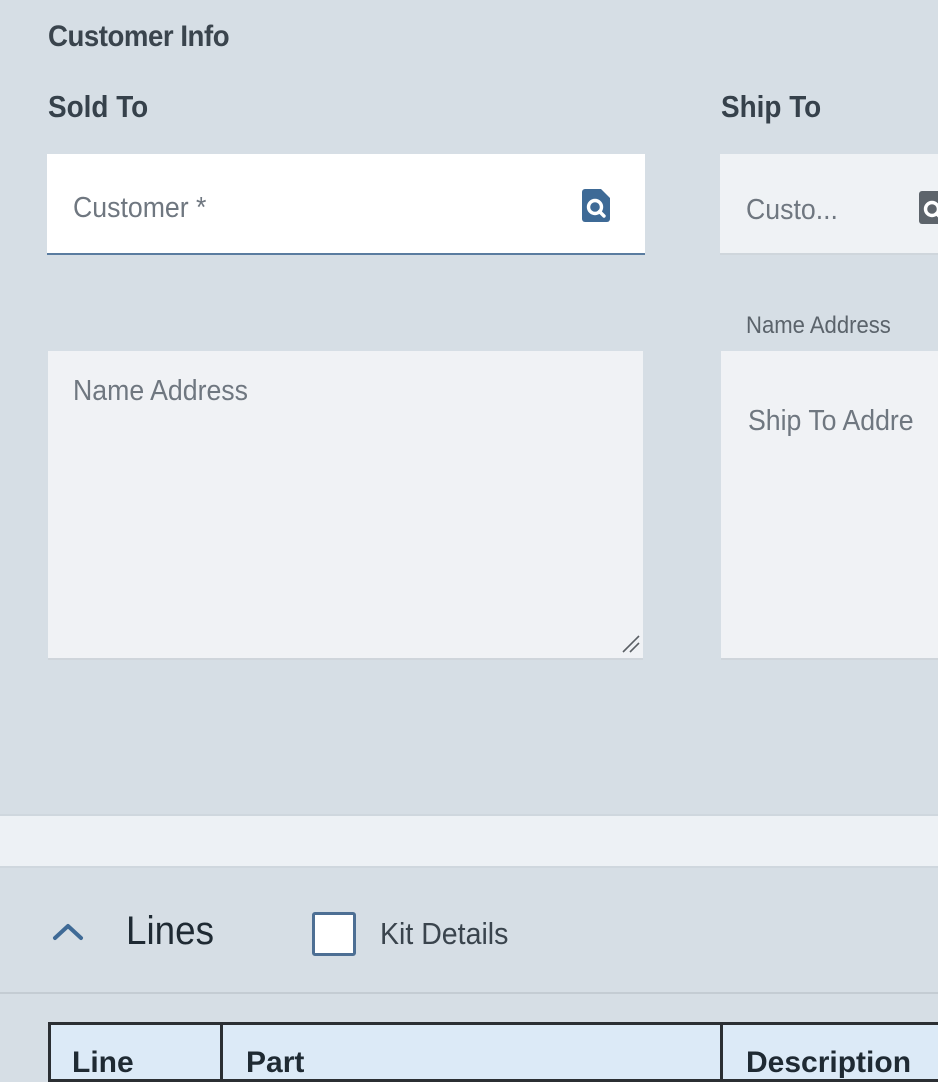  I want to click on sold-to-title: Sold To, so click(98, 107).